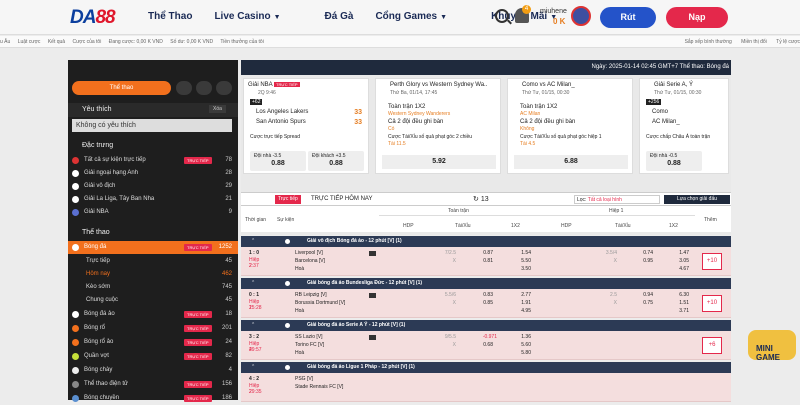  Describe the element at coordinates (258, 16) in the screenshot. I see `nav-live-casino: Live Casino ▼` at that location.